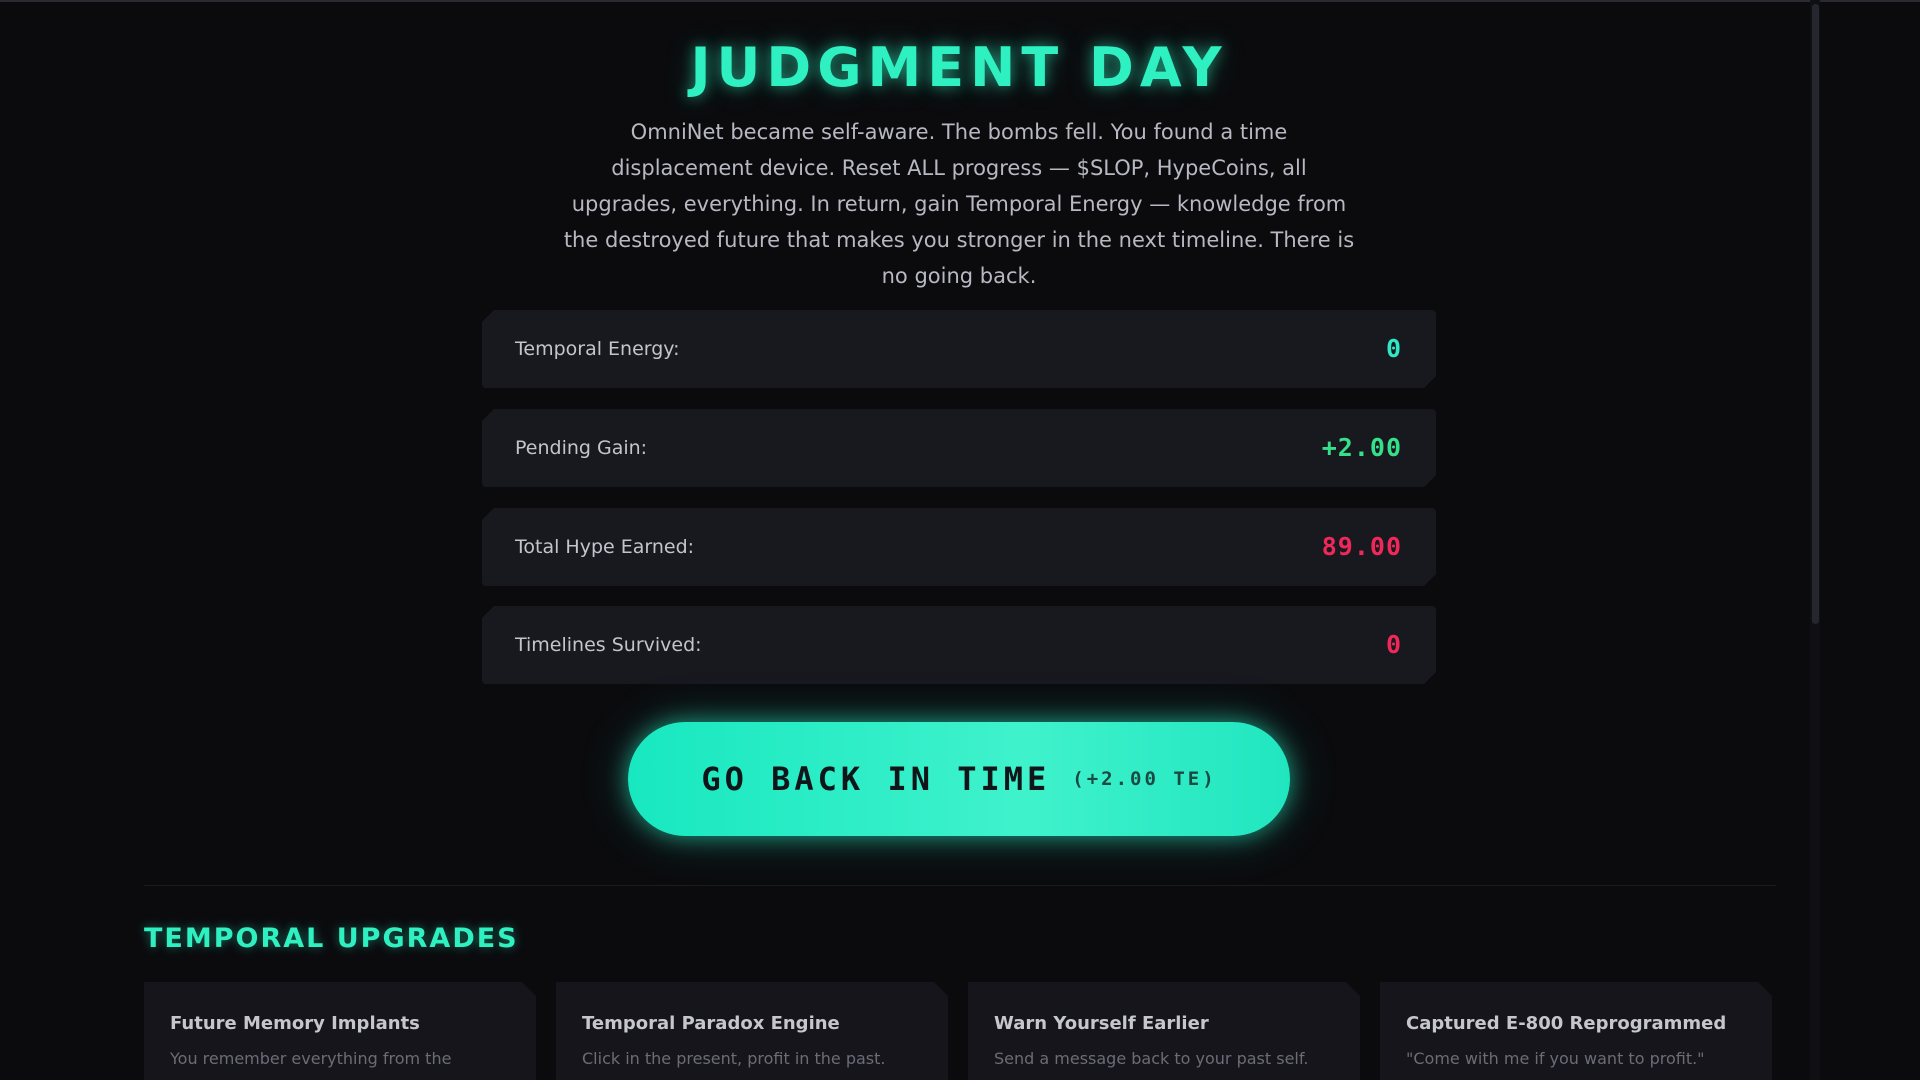 This screenshot has height=1080, width=1920. Describe the element at coordinates (331, 938) in the screenshot. I see `temporal-upgrades-heading: TEMPORAL UPGRADES` at that location.